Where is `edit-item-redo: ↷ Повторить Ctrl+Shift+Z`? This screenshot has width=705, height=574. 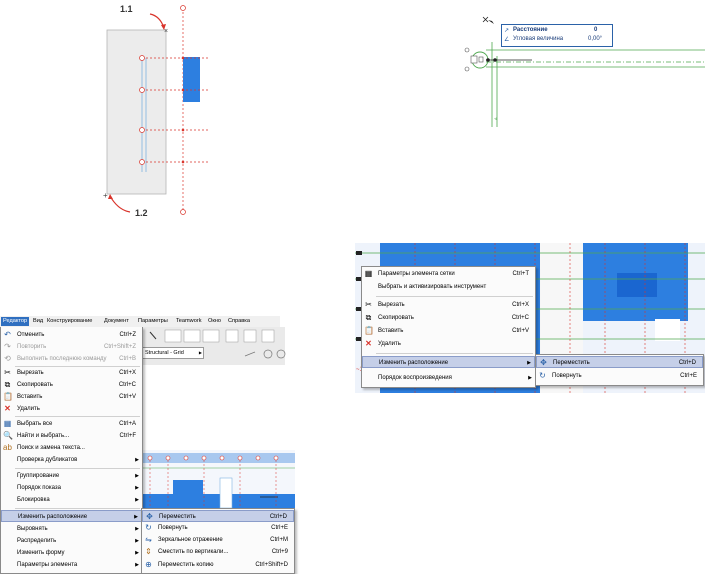
edit-item-redo: ↷ Повторить Ctrl+Shift+Z is located at coordinates (71, 347).